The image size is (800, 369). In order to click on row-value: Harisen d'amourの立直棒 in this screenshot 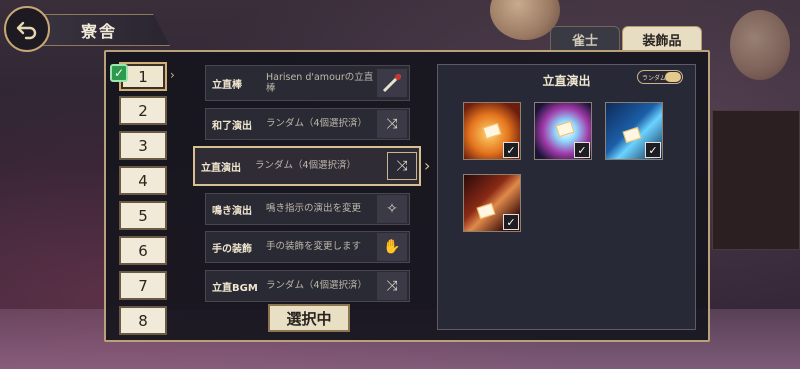, I will do `click(320, 82)`.